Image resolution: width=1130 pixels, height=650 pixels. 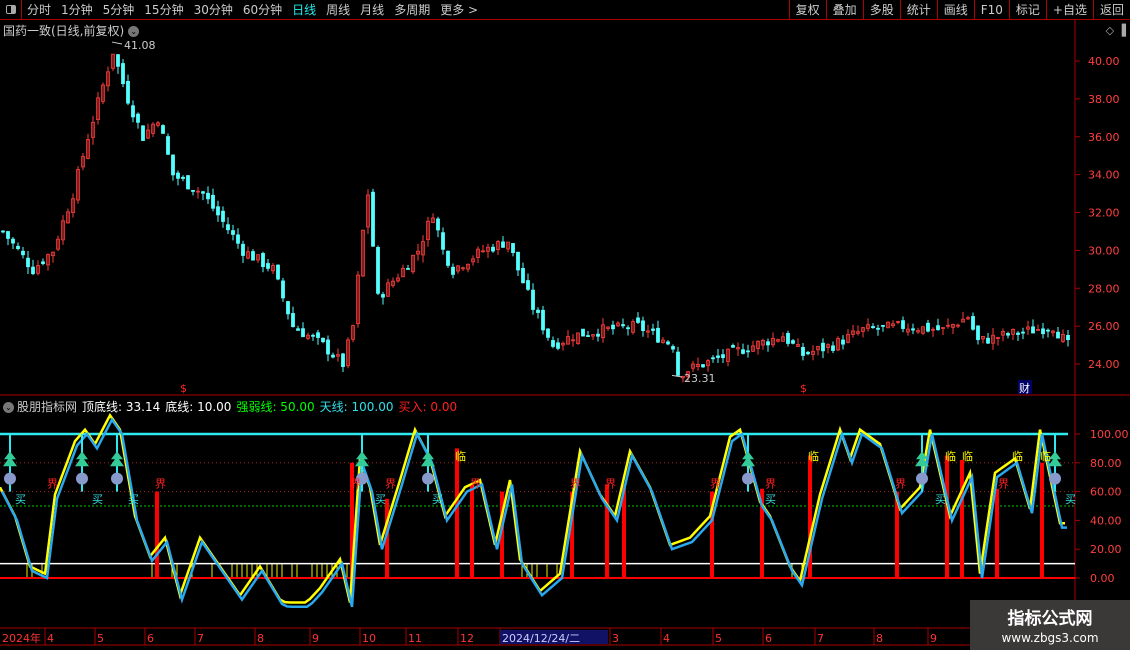 What do you see at coordinates (1050, 625) in the screenshot?
I see `watermark: 指标公式网 www.zbgs3.com` at bounding box center [1050, 625].